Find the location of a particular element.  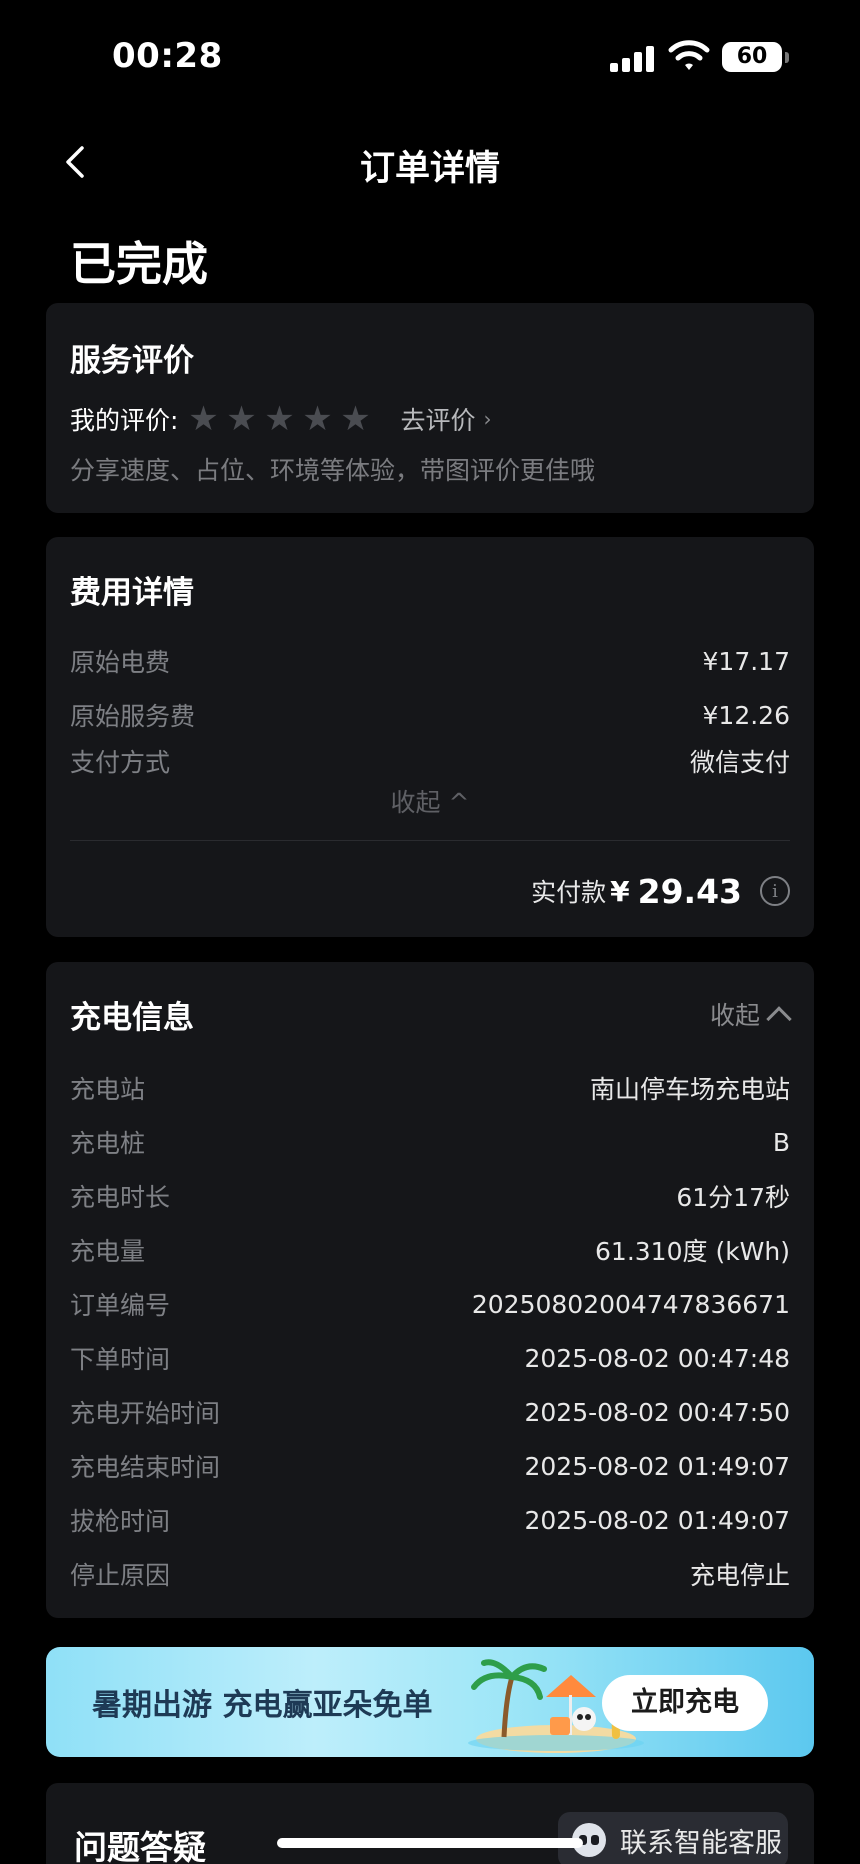

status-bar: 00:28 60 is located at coordinates (430, 58).